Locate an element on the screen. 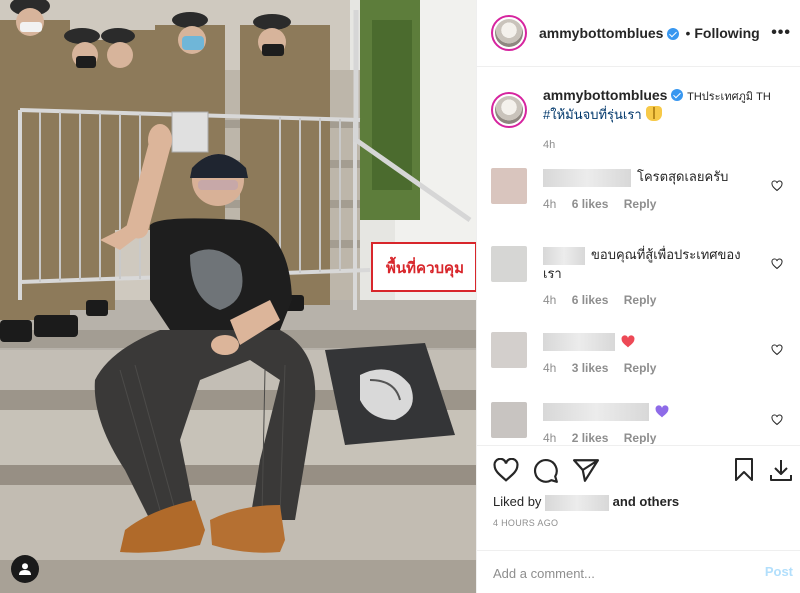  comment-item: 4h 2 likes Reply is located at coordinates (641, 423).